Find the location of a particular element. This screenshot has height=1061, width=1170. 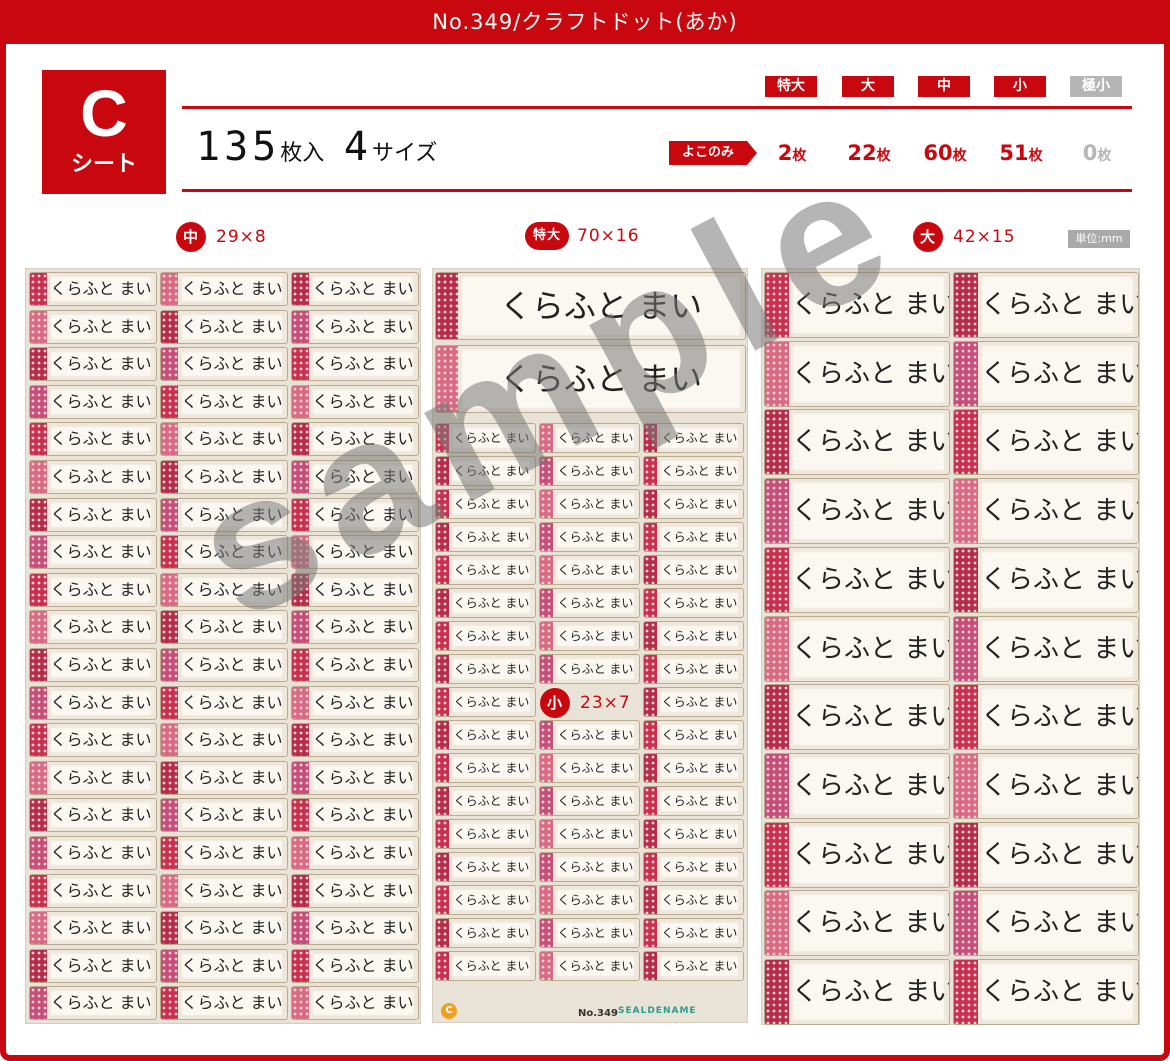

sheet-badge: C シート is located at coordinates (104, 132).